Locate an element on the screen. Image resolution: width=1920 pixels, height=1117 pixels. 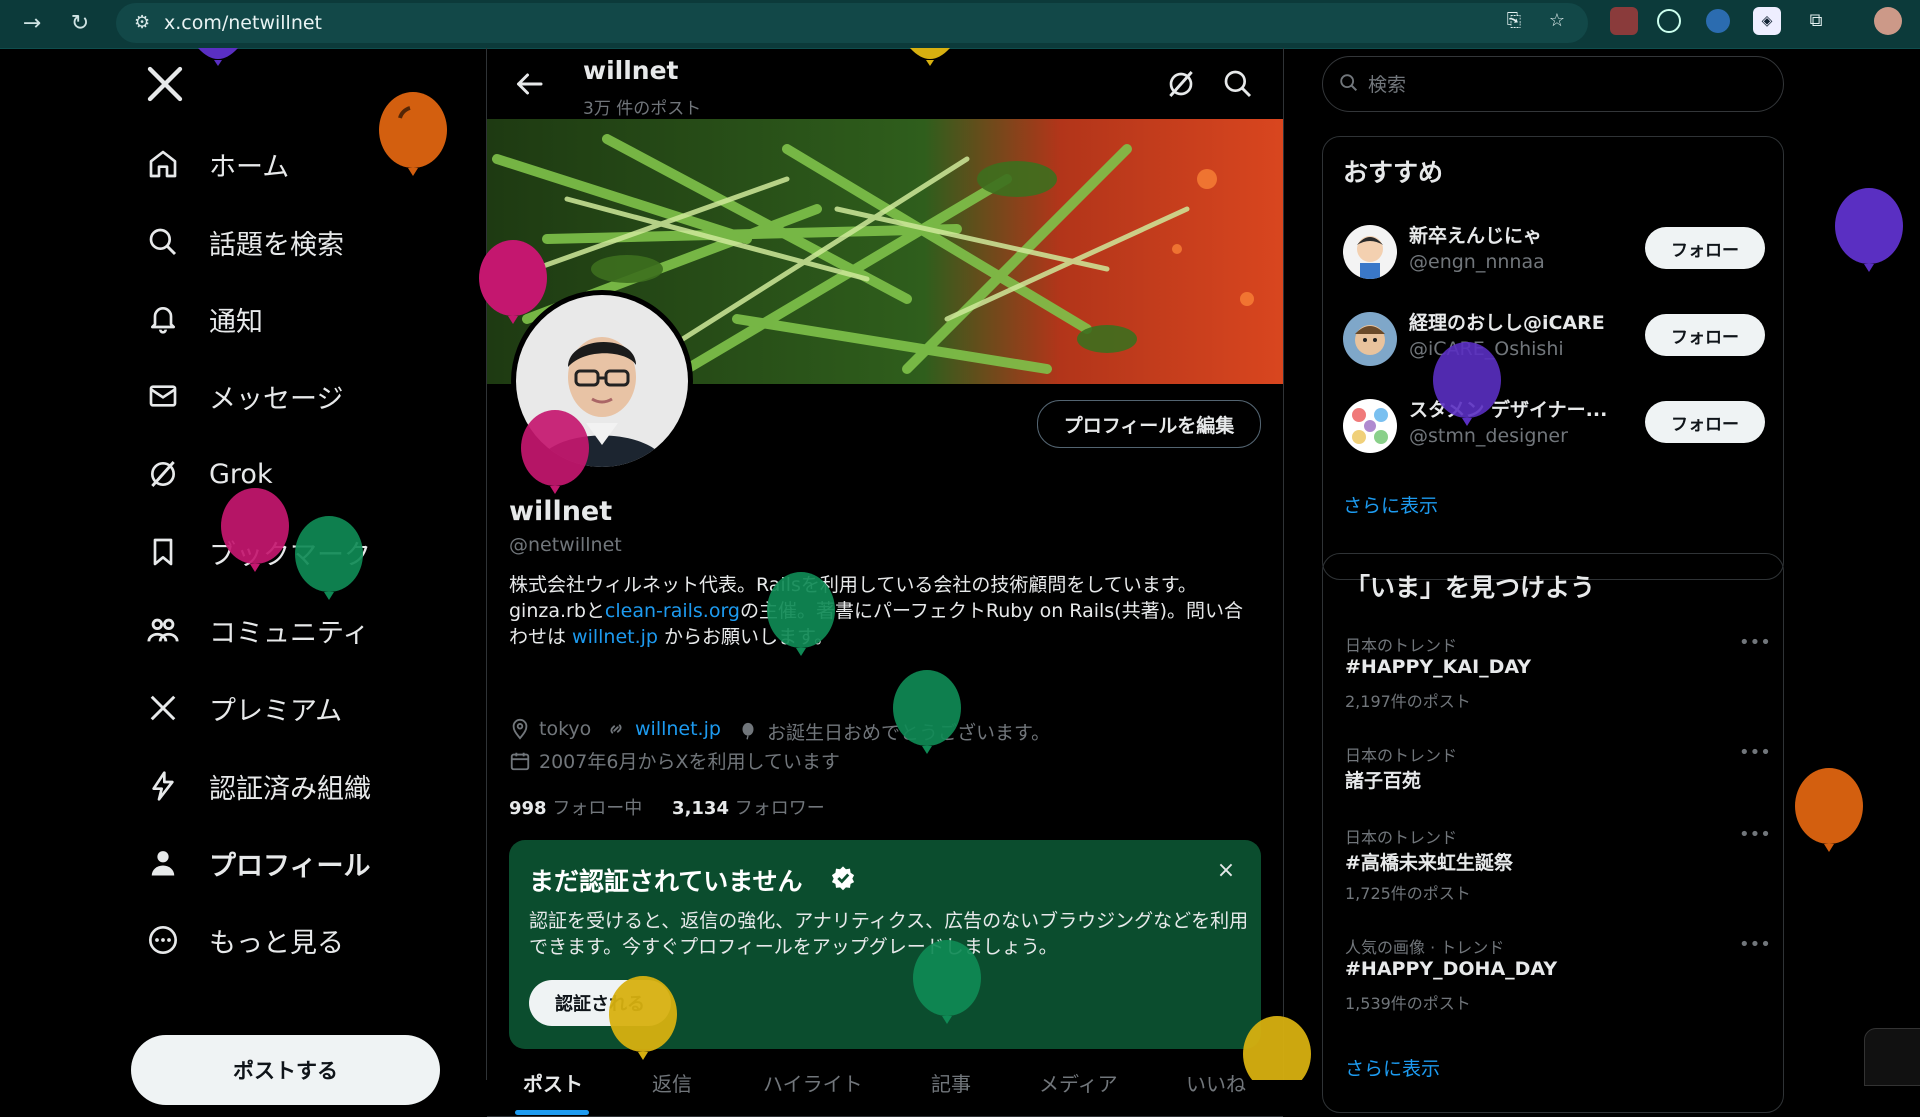
nav-explore: 話題を検索 is located at coordinates (244, 242).